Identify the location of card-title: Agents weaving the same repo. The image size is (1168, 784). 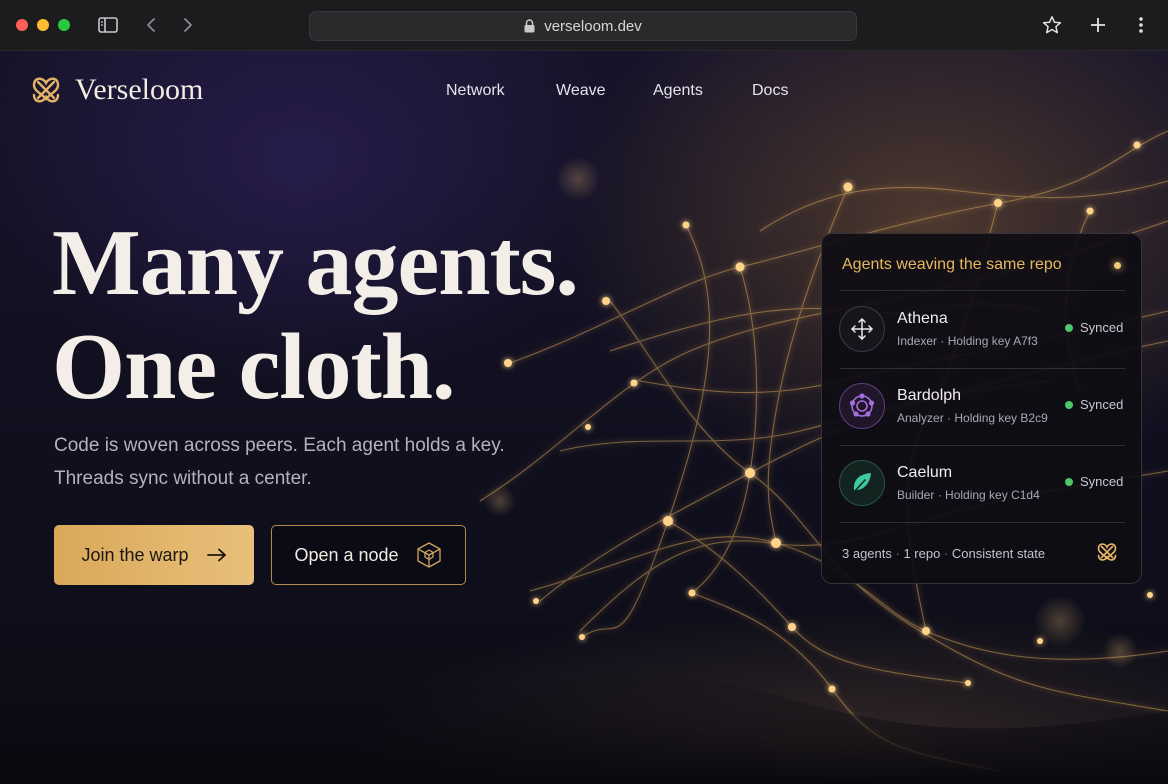
(952, 264).